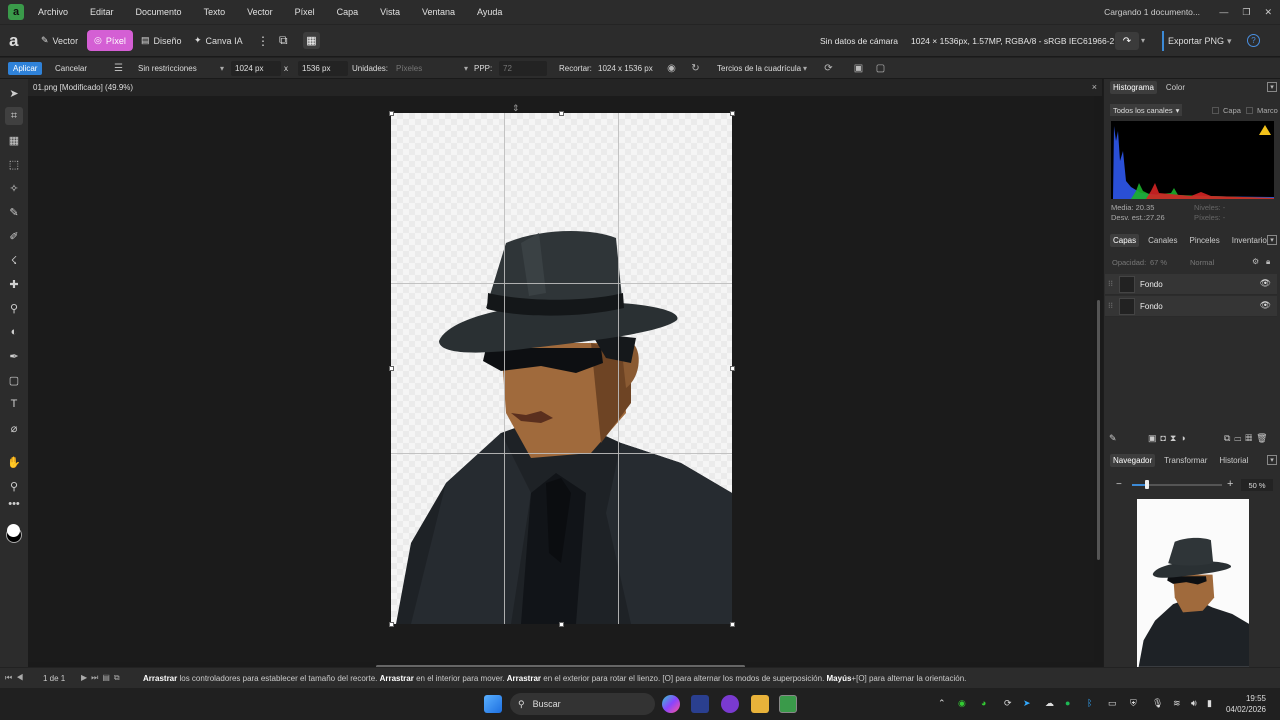 This screenshot has height=720, width=1280. I want to click on pixel-brush-icon: ✐, so click(14, 236).